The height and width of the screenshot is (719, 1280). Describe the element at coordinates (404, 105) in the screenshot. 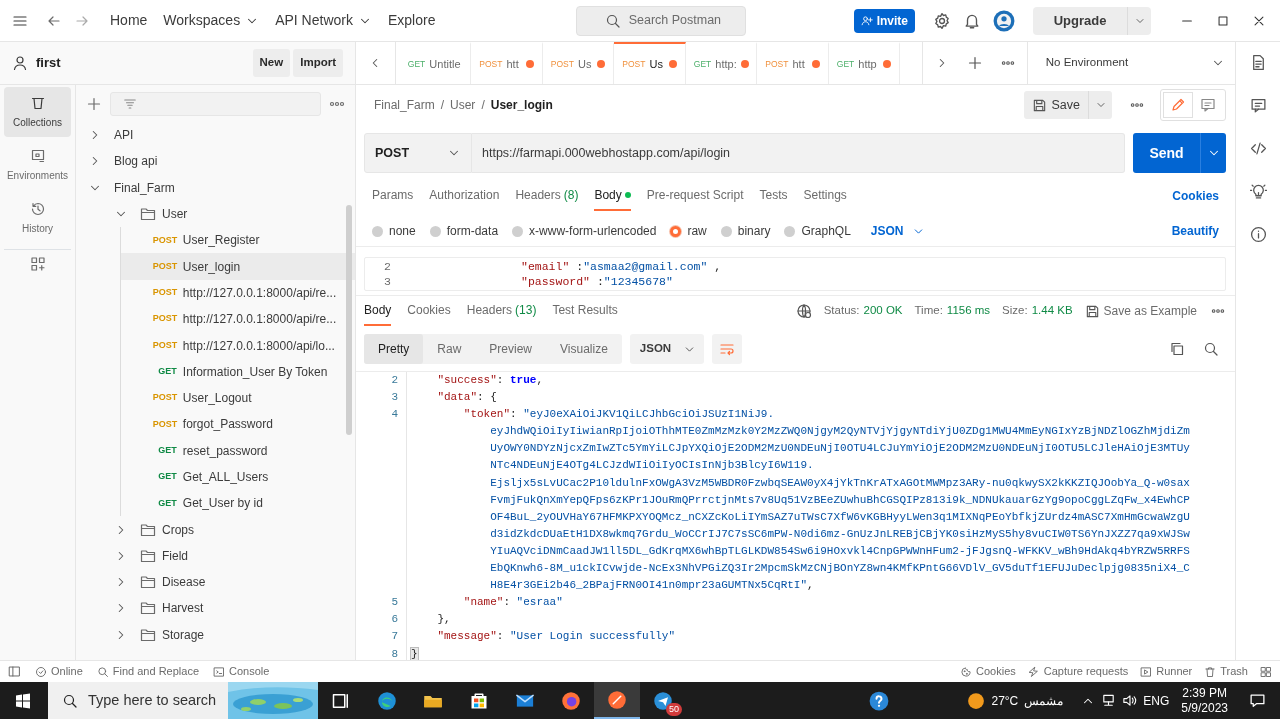

I see `breadcrumb-link: Final_Farm` at that location.